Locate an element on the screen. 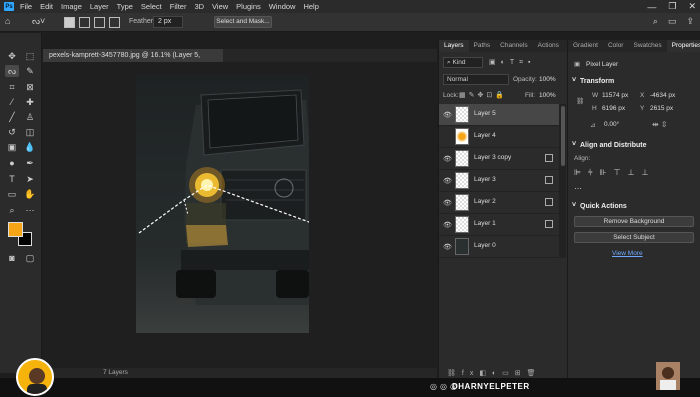 The width and height of the screenshot is (700, 397). photoshop-logo-icon: Ps is located at coordinates (9, 6).